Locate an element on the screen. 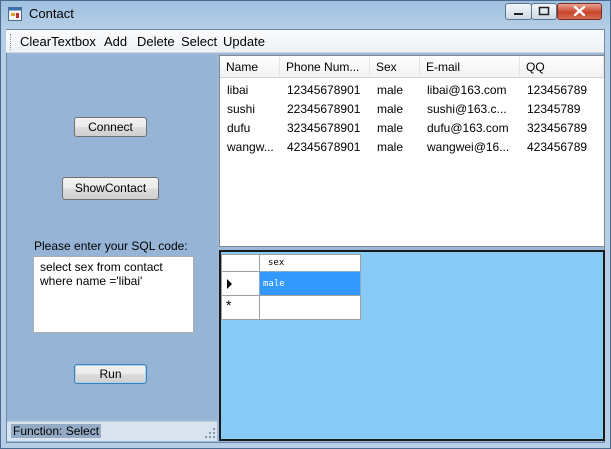  cell-qq: 323456789 is located at coordinates (557, 128).